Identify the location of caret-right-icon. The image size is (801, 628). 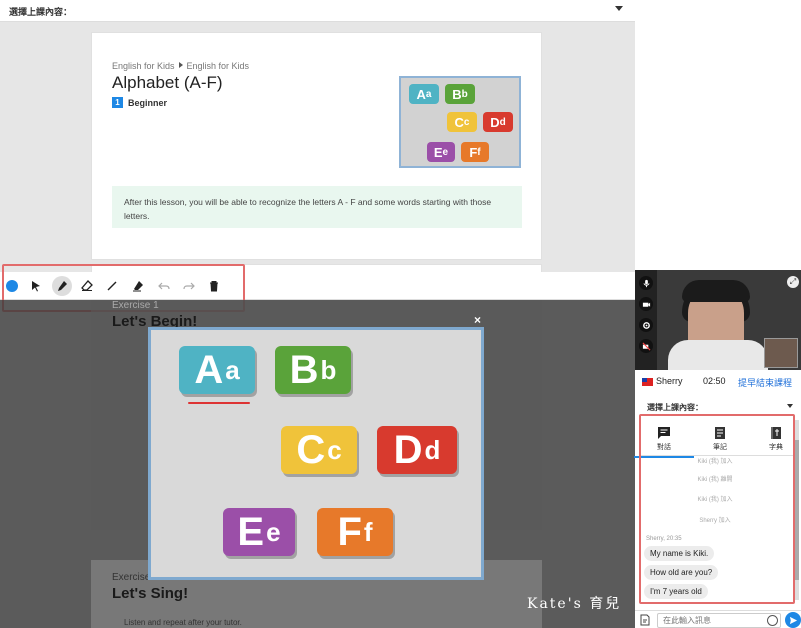
(180, 65).